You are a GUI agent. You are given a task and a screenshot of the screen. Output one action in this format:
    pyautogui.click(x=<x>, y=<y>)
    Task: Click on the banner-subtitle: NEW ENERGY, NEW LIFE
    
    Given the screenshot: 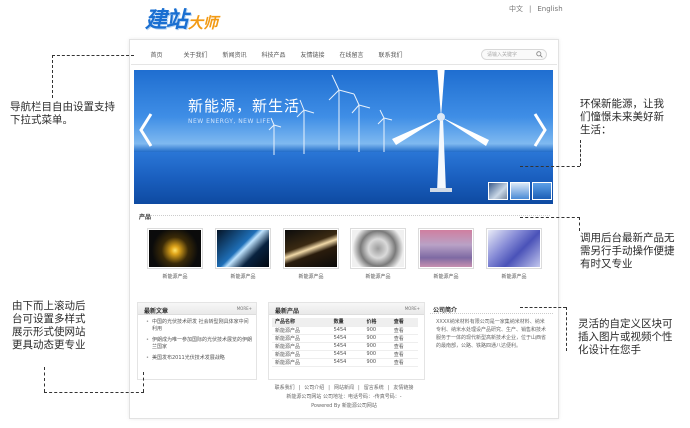 What is the action you would take?
    pyautogui.click(x=229, y=121)
    